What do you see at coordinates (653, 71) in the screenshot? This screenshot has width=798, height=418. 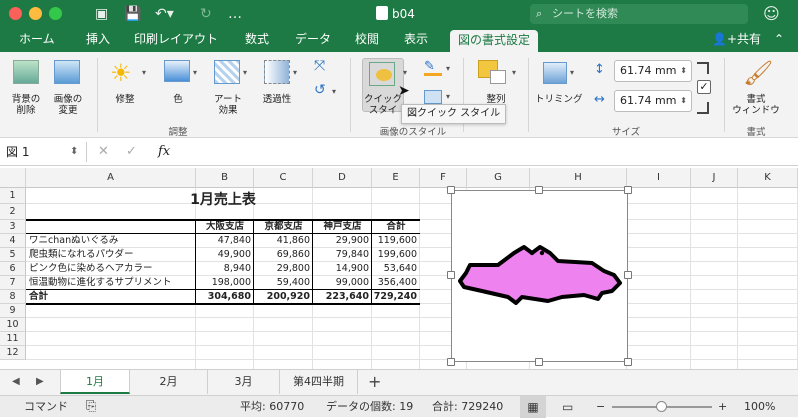 I see `height-input: 61.74 mm ⬍` at bounding box center [653, 71].